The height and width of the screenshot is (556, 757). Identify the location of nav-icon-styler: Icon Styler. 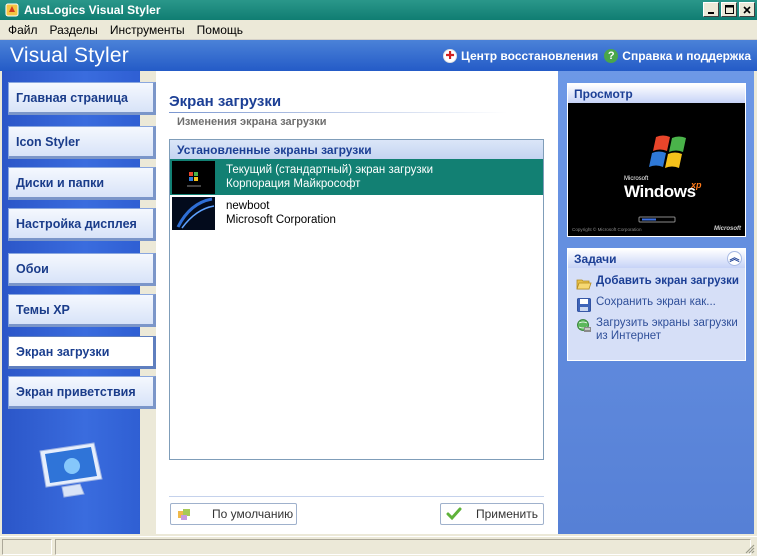
(82, 142).